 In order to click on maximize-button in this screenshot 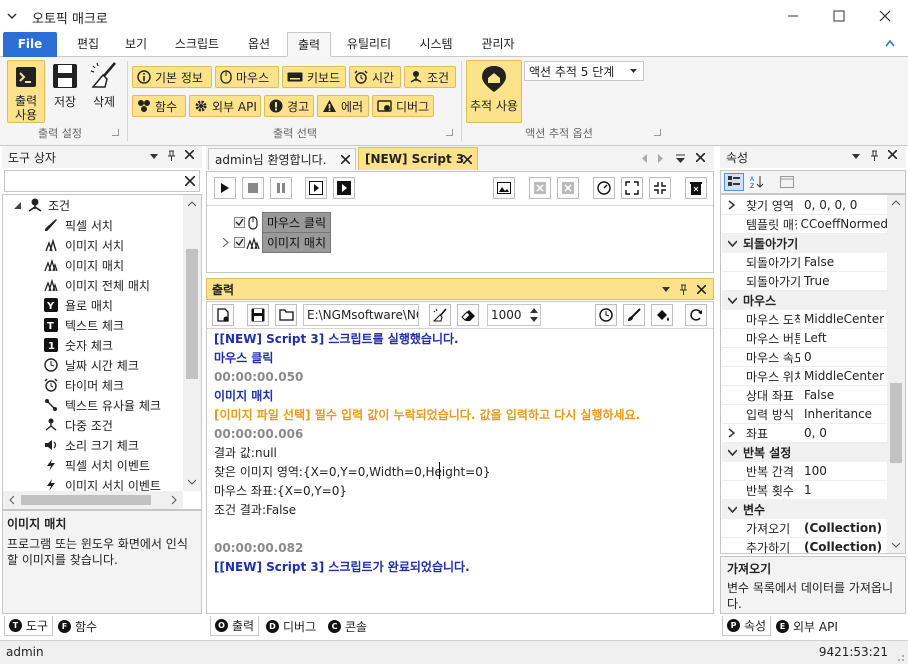, I will do `click(839, 16)`.